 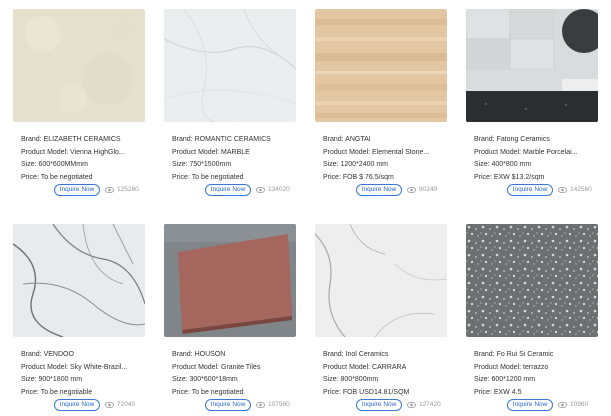 I want to click on carrara-marble-photo, so click(x=381, y=280).